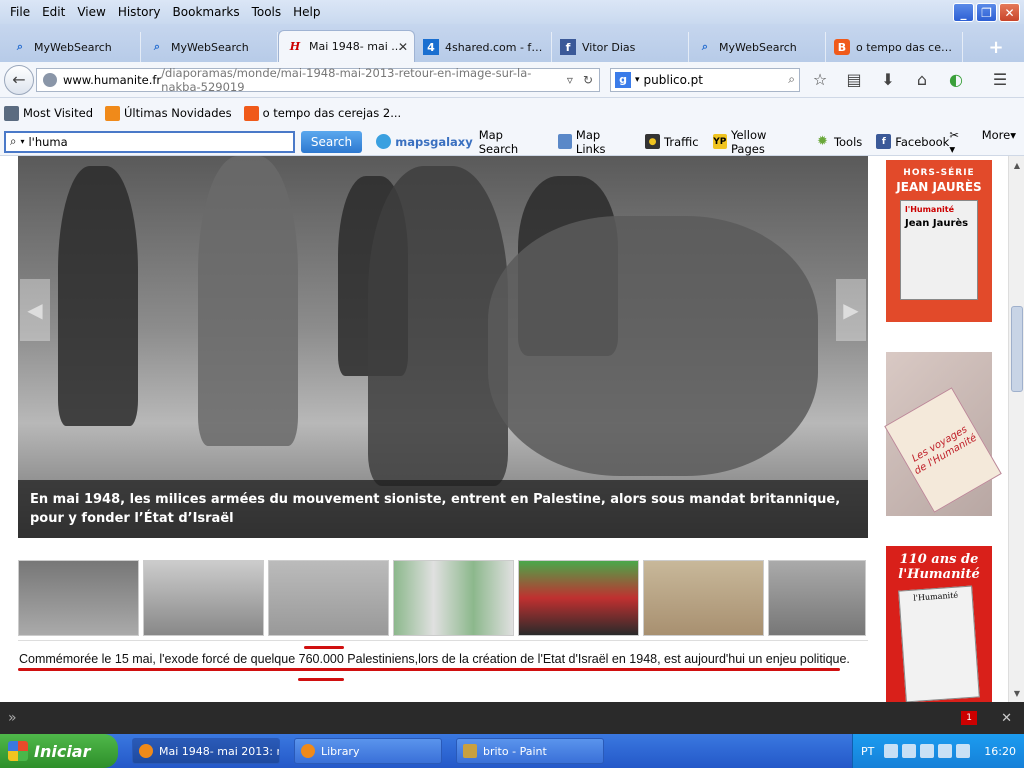 The width and height of the screenshot is (1024, 768). What do you see at coordinates (91, 12) in the screenshot?
I see `menu-view: View` at bounding box center [91, 12].